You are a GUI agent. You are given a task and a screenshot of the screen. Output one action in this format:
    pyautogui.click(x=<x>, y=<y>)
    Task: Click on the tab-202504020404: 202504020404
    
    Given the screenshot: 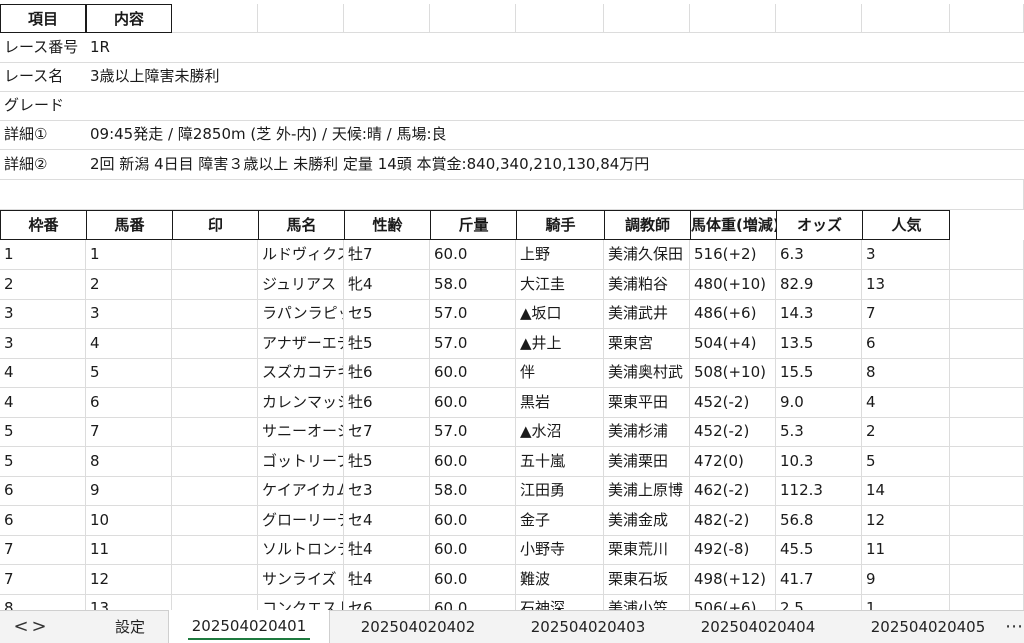 What is the action you would take?
    pyautogui.click(x=758, y=627)
    